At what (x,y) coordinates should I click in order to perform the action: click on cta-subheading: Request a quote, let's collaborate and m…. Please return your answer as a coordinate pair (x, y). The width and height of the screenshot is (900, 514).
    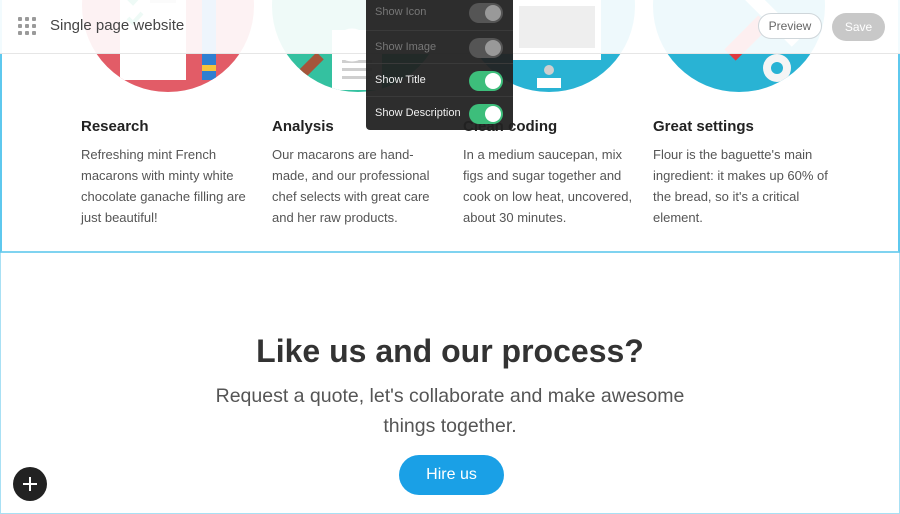
    Looking at the image, I should click on (450, 411).